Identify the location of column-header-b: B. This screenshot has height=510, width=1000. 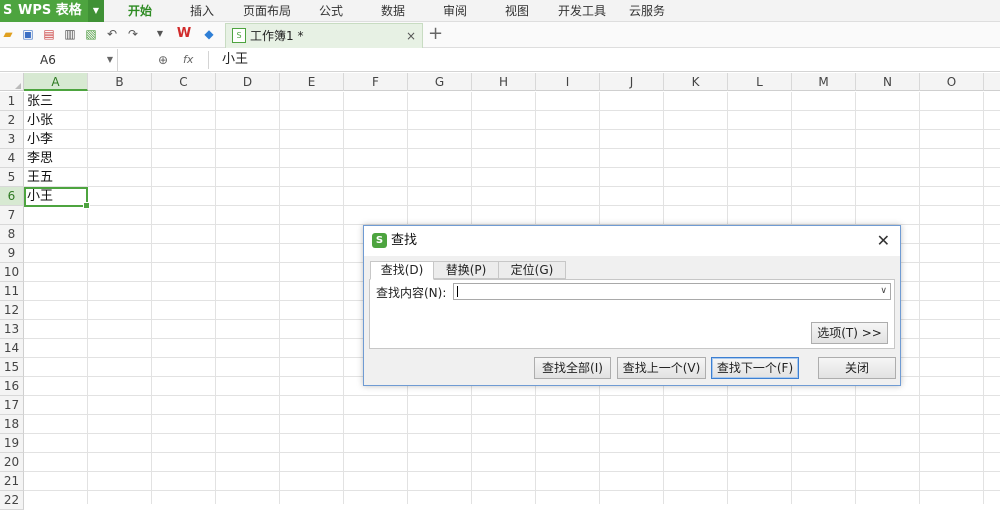
(120, 82).